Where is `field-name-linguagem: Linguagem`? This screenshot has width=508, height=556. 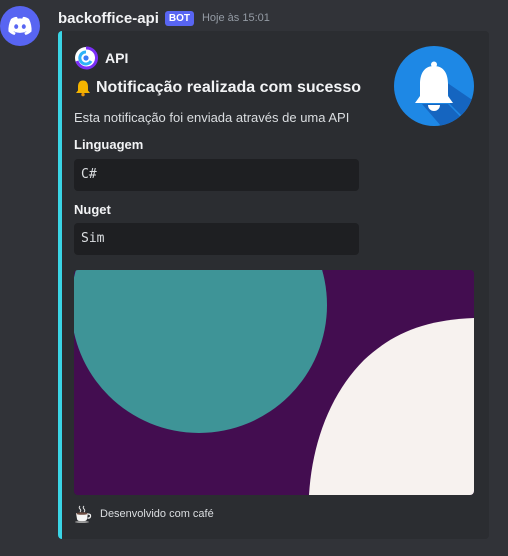 field-name-linguagem: Linguagem is located at coordinates (109, 144).